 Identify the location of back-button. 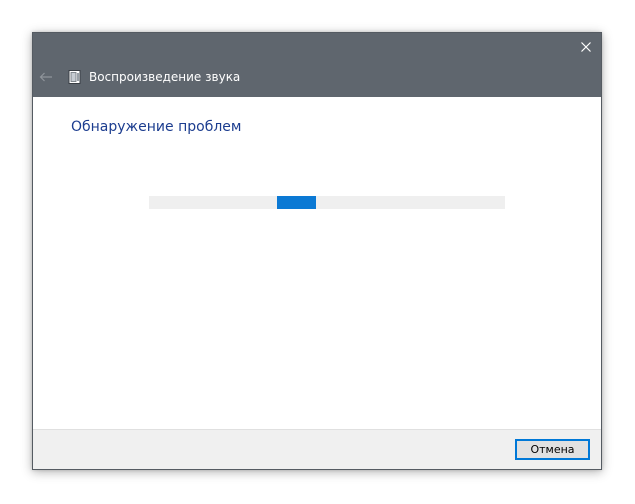
(46, 77).